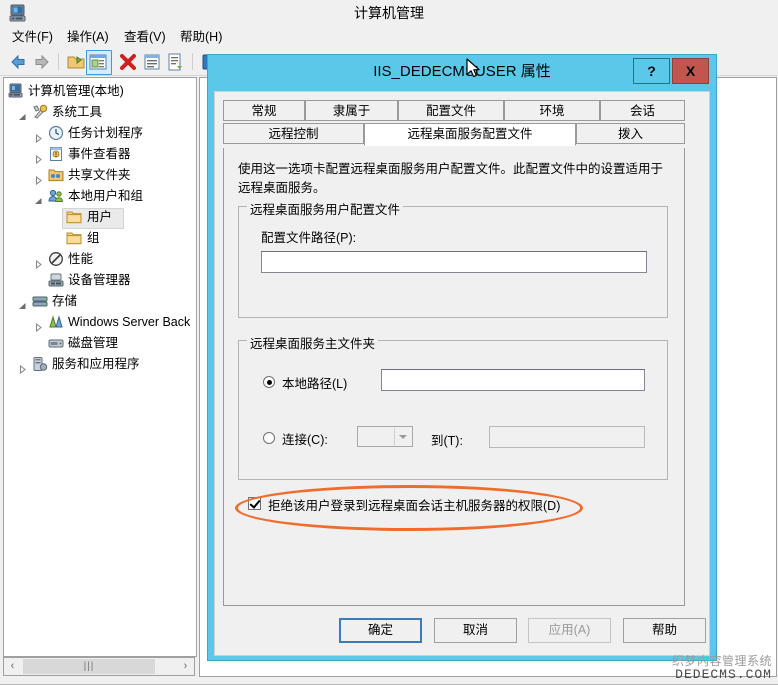 The height and width of the screenshot is (690, 778). I want to click on group-remote-desktop-services-home-folder: 远程桌面服务主文件夹 本地路径(L) 连接(C): 到(T):, so click(453, 406).